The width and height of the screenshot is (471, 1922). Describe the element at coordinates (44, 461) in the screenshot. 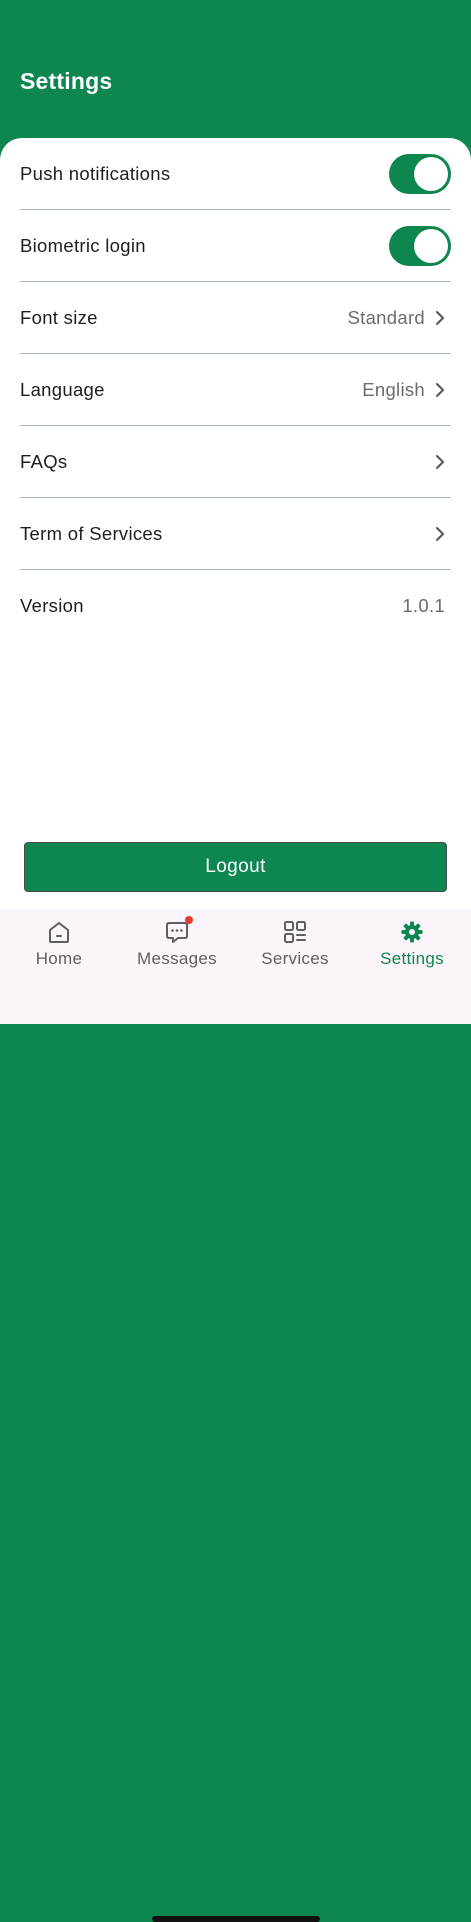

I see `faqs-label: FAQs` at that location.